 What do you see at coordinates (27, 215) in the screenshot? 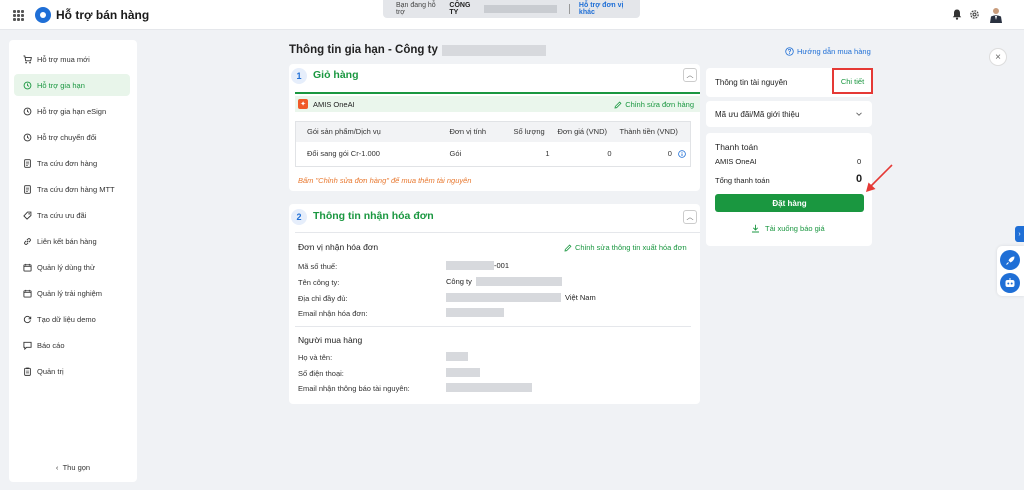
I see `tag-icon` at bounding box center [27, 215].